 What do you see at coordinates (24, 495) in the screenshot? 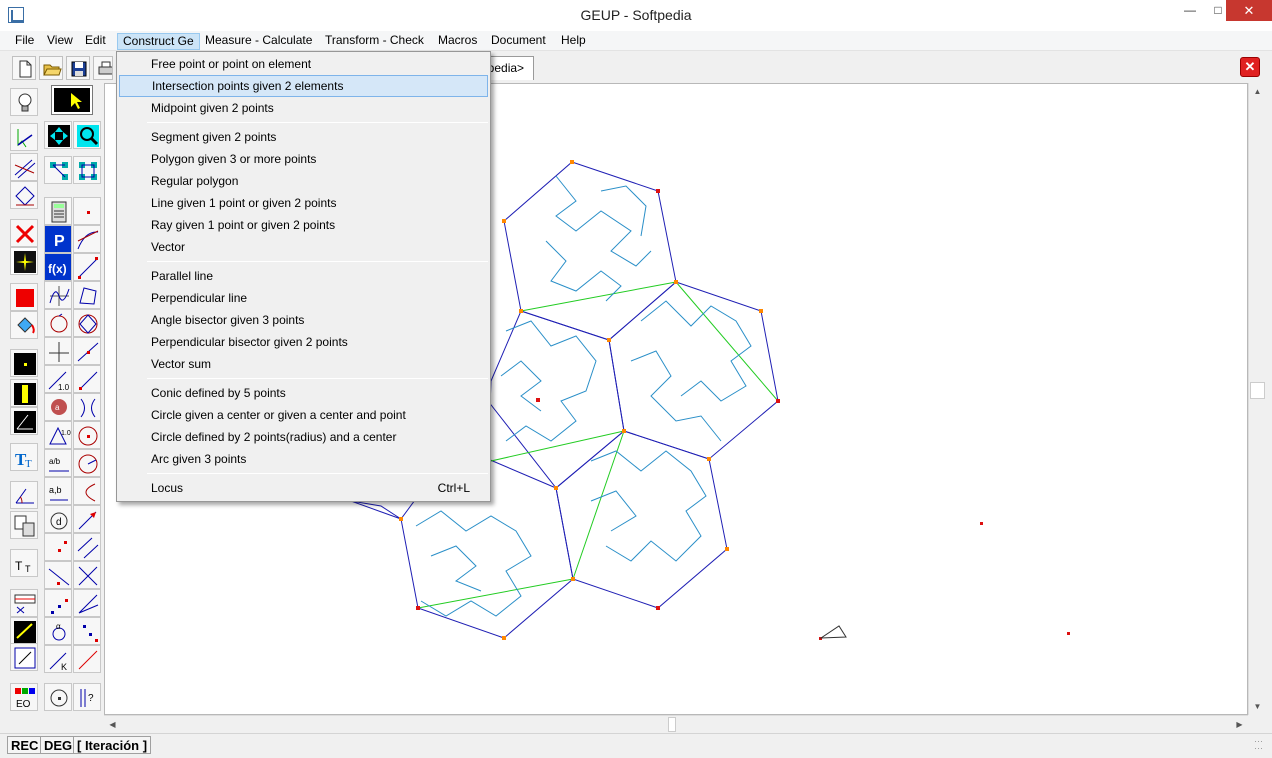
I see `angle-mark-icon` at bounding box center [24, 495].